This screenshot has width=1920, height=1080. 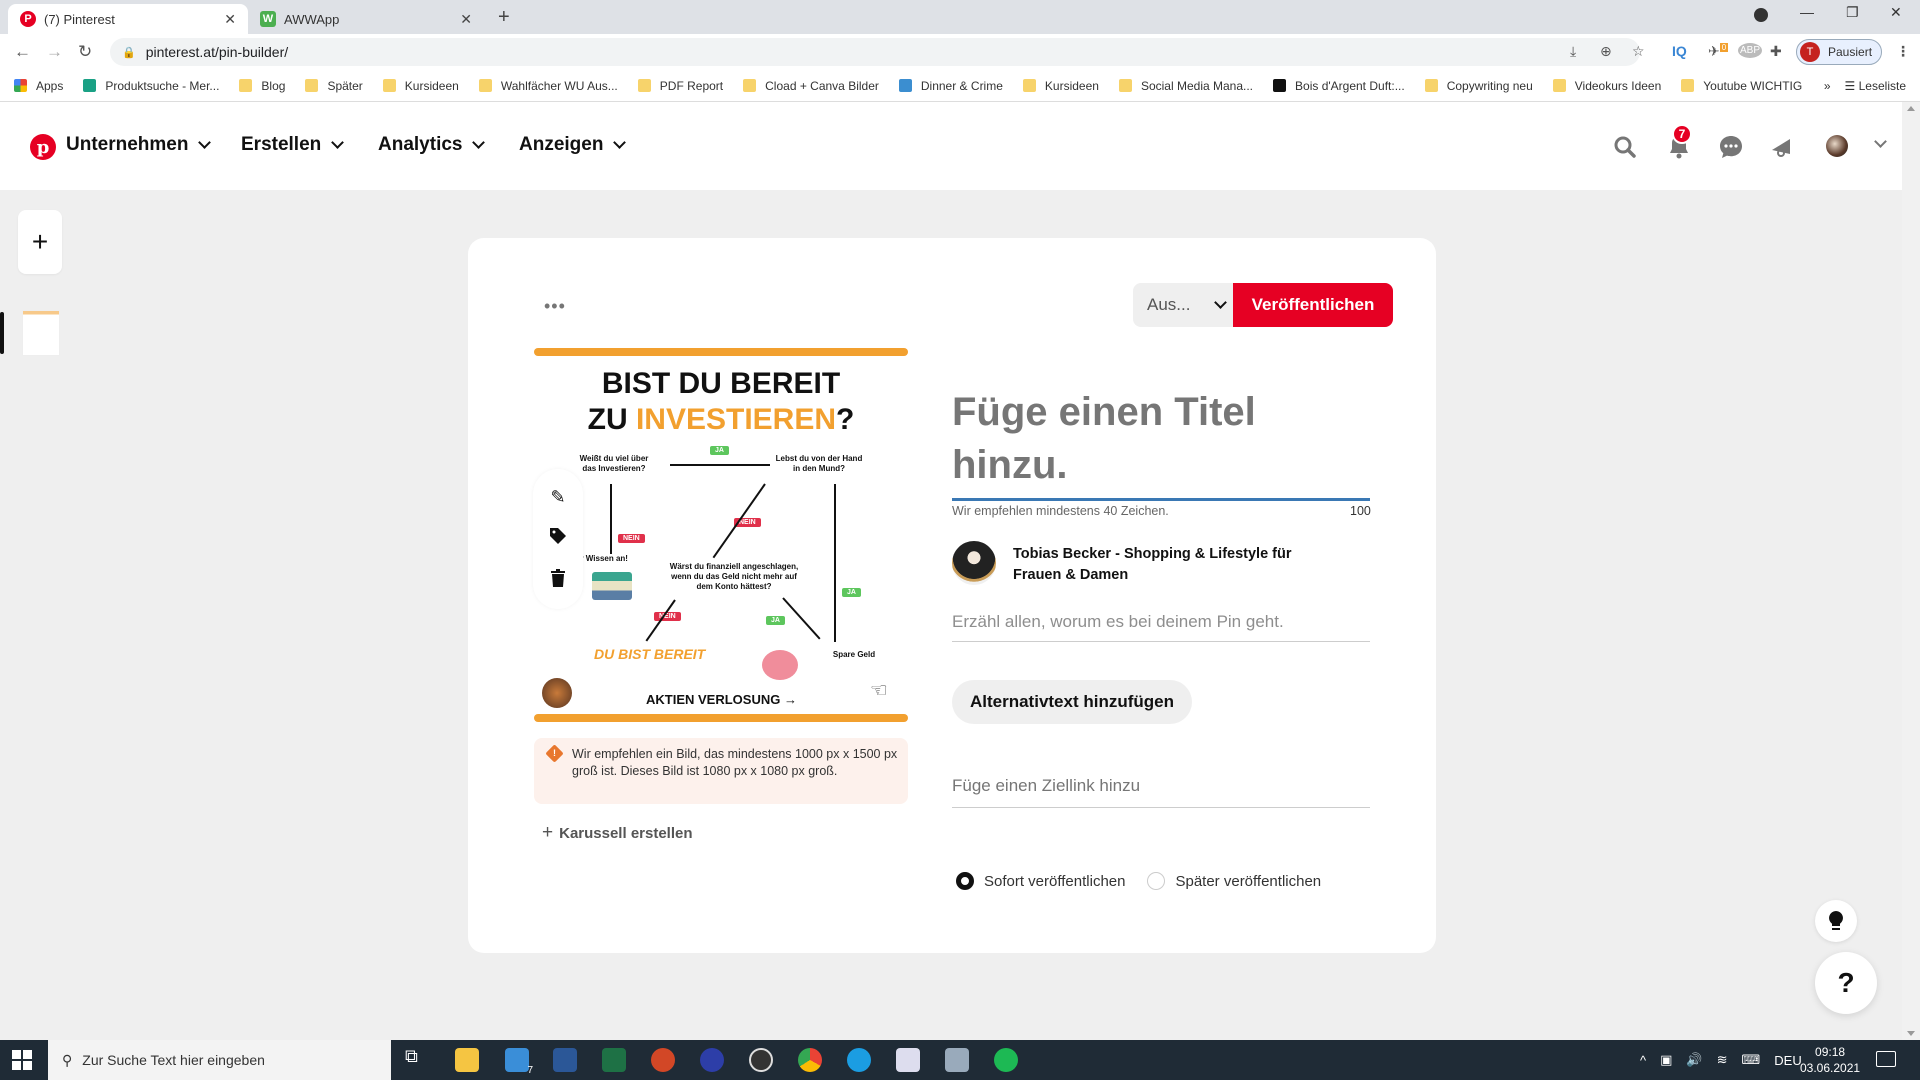 What do you see at coordinates (614, 1060) in the screenshot?
I see `excel-icon` at bounding box center [614, 1060].